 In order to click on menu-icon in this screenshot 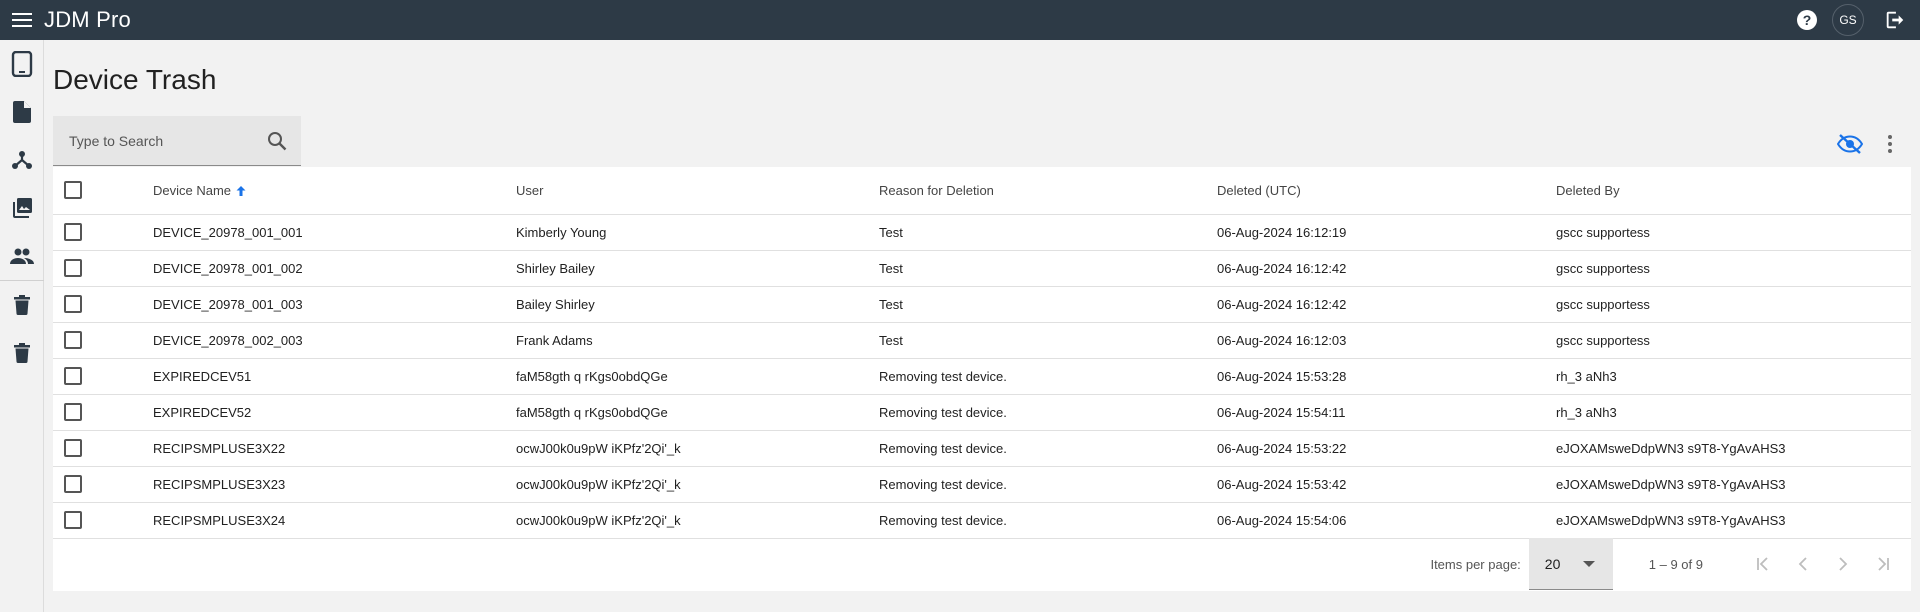, I will do `click(22, 20)`.